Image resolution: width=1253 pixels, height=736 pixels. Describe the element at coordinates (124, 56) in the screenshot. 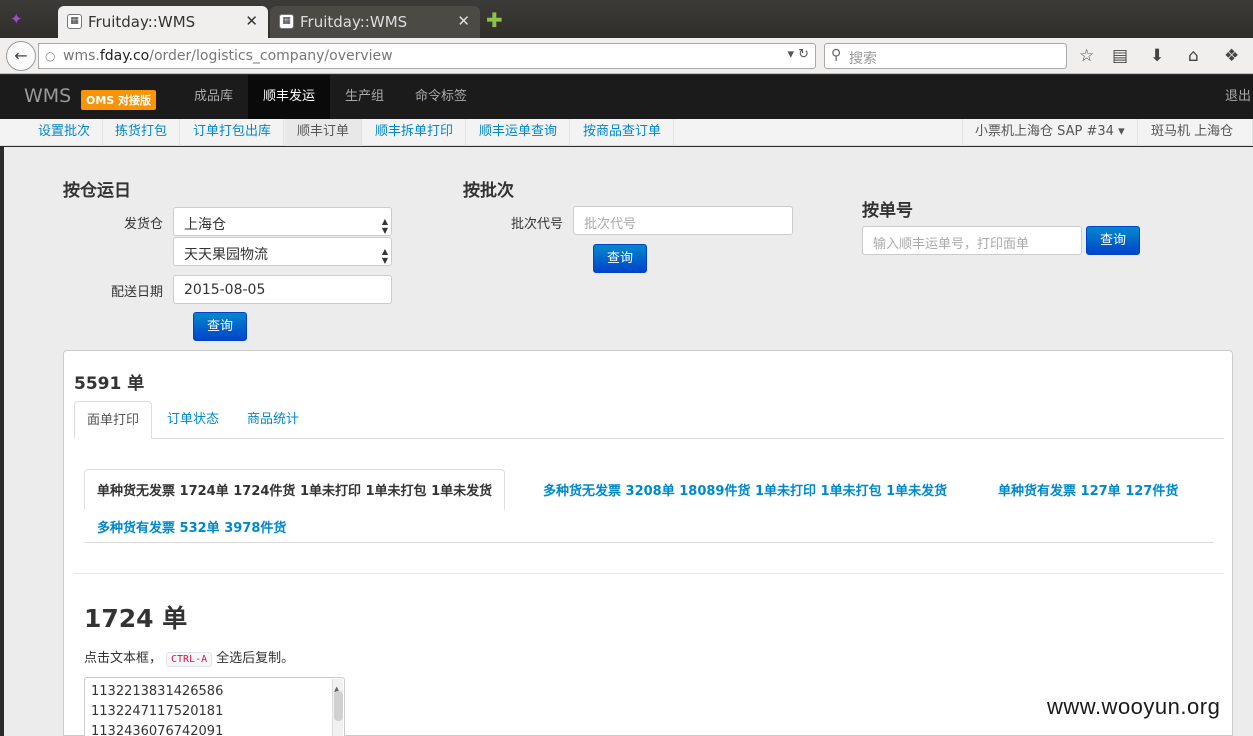

I see `url-host: fday.co` at that location.